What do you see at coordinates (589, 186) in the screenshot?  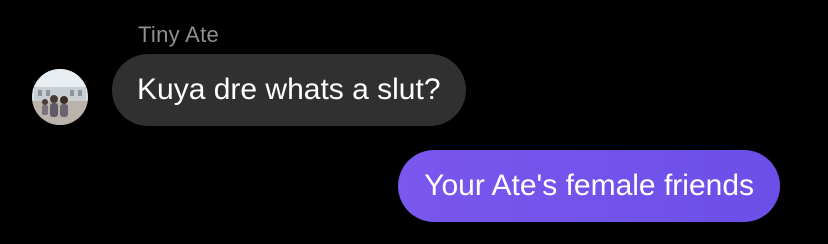 I see `outgoing-message-bubble: Your Ate's female friends` at bounding box center [589, 186].